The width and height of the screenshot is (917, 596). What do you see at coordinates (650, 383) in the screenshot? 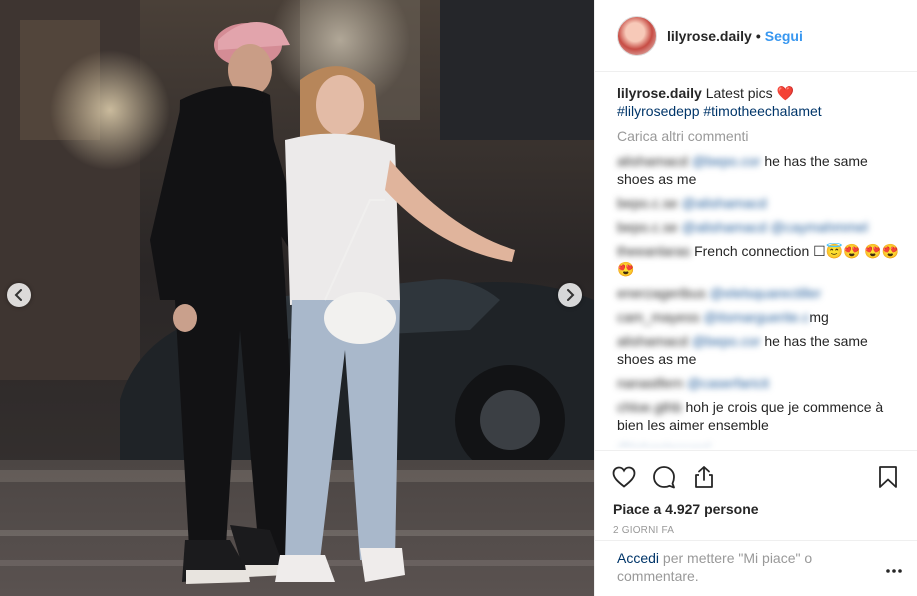
I see `comment-username: nanastfern` at bounding box center [650, 383].